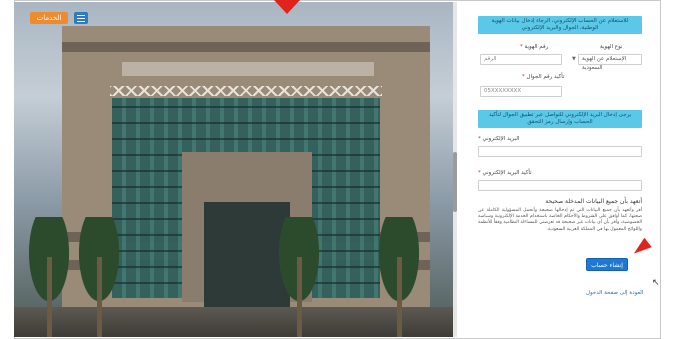  What do you see at coordinates (81, 18) in the screenshot?
I see `hamburger-menu-icon` at bounding box center [81, 18].